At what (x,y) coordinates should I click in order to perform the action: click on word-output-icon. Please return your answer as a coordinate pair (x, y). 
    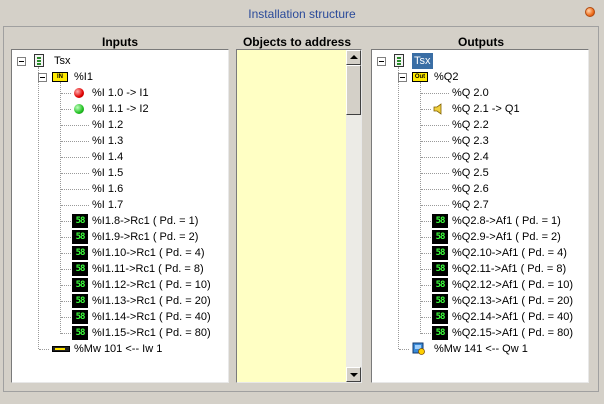
    Looking at the image, I should click on (419, 349).